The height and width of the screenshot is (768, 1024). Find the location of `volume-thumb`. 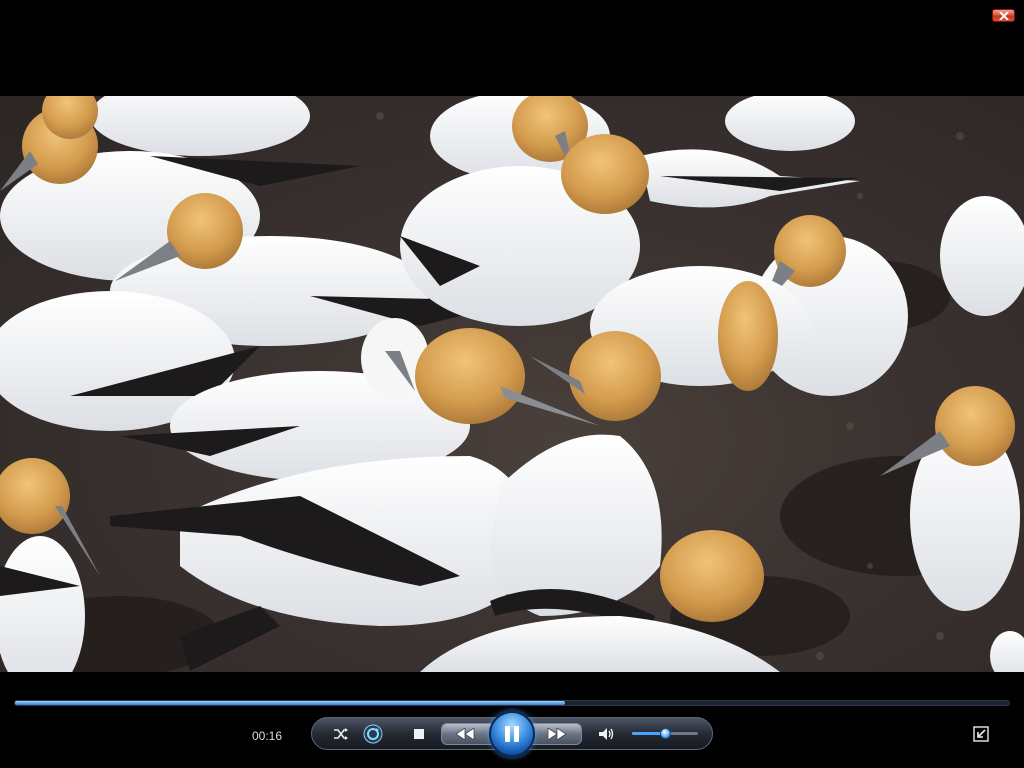

volume-thumb is located at coordinates (665, 733).